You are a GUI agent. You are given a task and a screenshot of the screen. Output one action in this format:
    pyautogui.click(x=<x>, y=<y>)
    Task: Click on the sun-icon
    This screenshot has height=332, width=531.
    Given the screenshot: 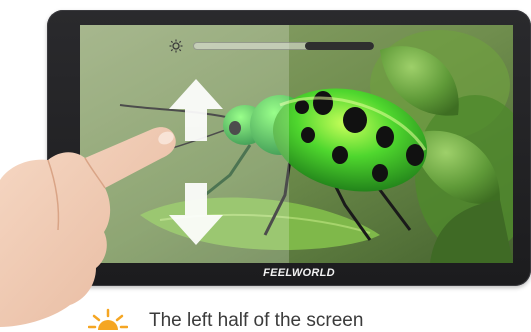 What is the action you would take?
    pyautogui.click(x=176, y=46)
    